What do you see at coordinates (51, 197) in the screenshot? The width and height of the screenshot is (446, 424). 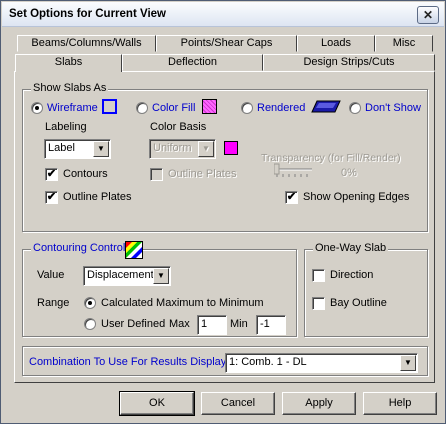 I see `outline-plates-checkbox: ✔` at bounding box center [51, 197].